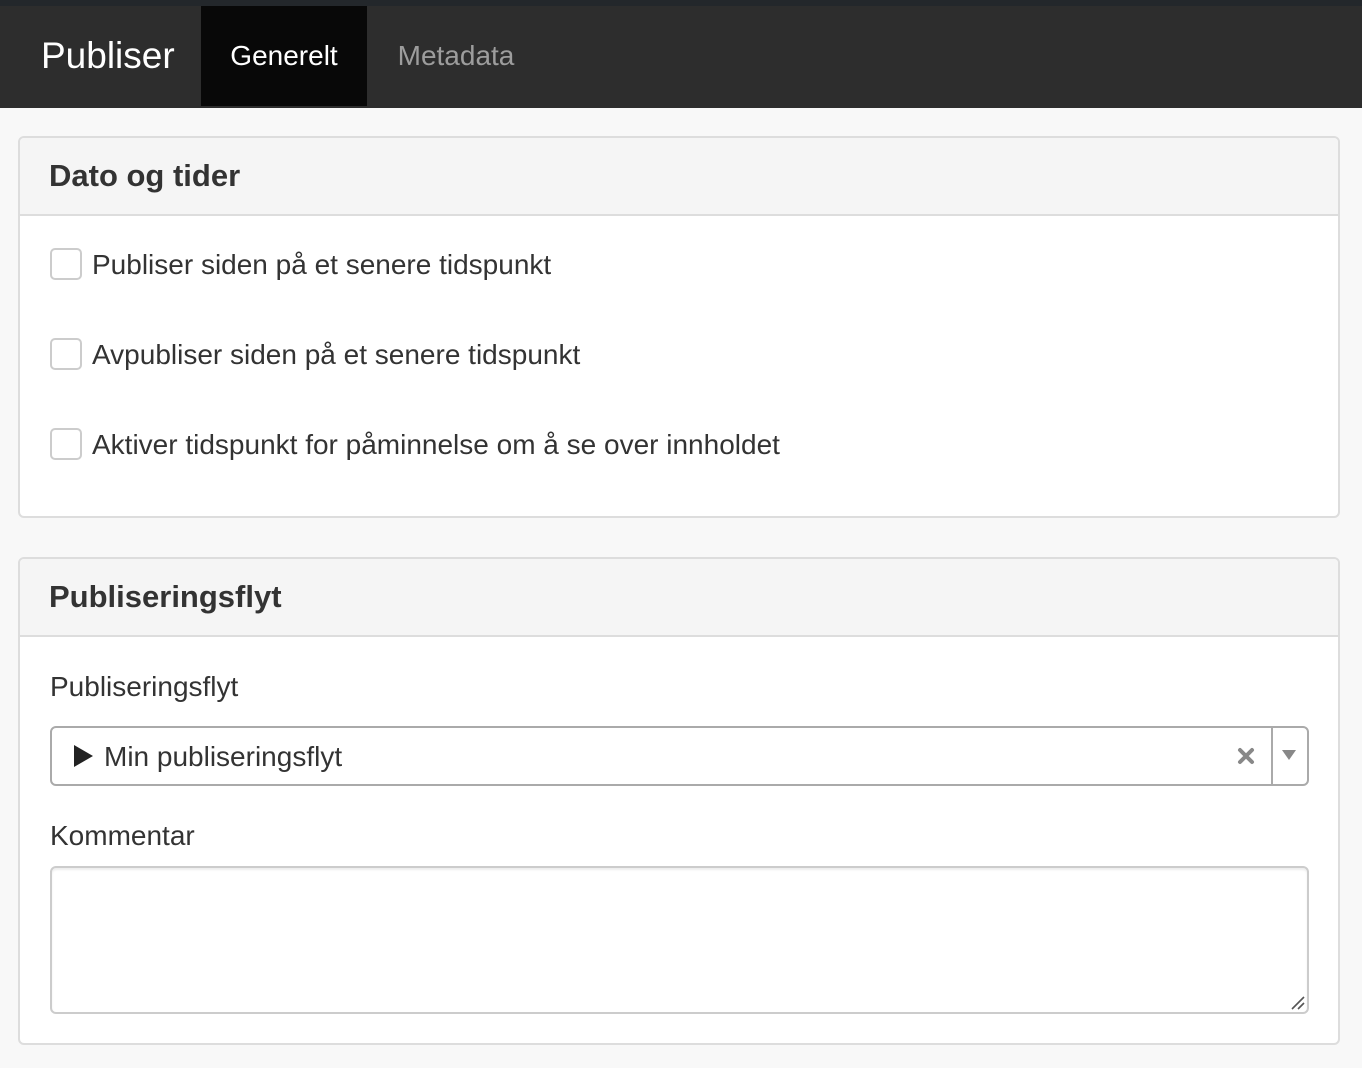  What do you see at coordinates (456, 56) in the screenshot?
I see `tab-metadata: Metadata` at bounding box center [456, 56].